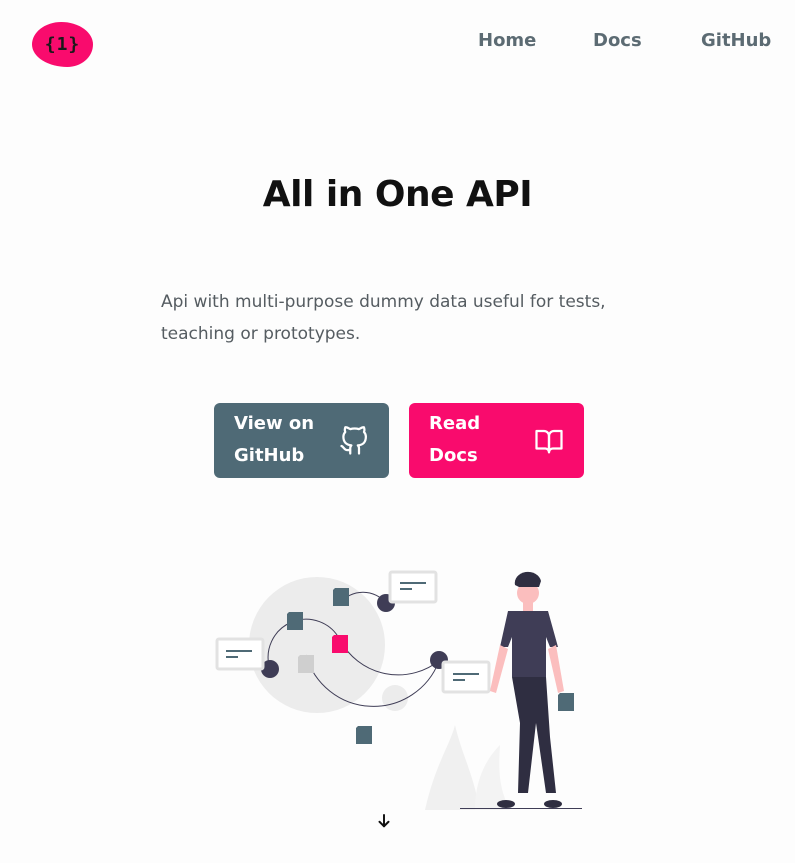  I want to click on nav-home-link: Home, so click(507, 40).